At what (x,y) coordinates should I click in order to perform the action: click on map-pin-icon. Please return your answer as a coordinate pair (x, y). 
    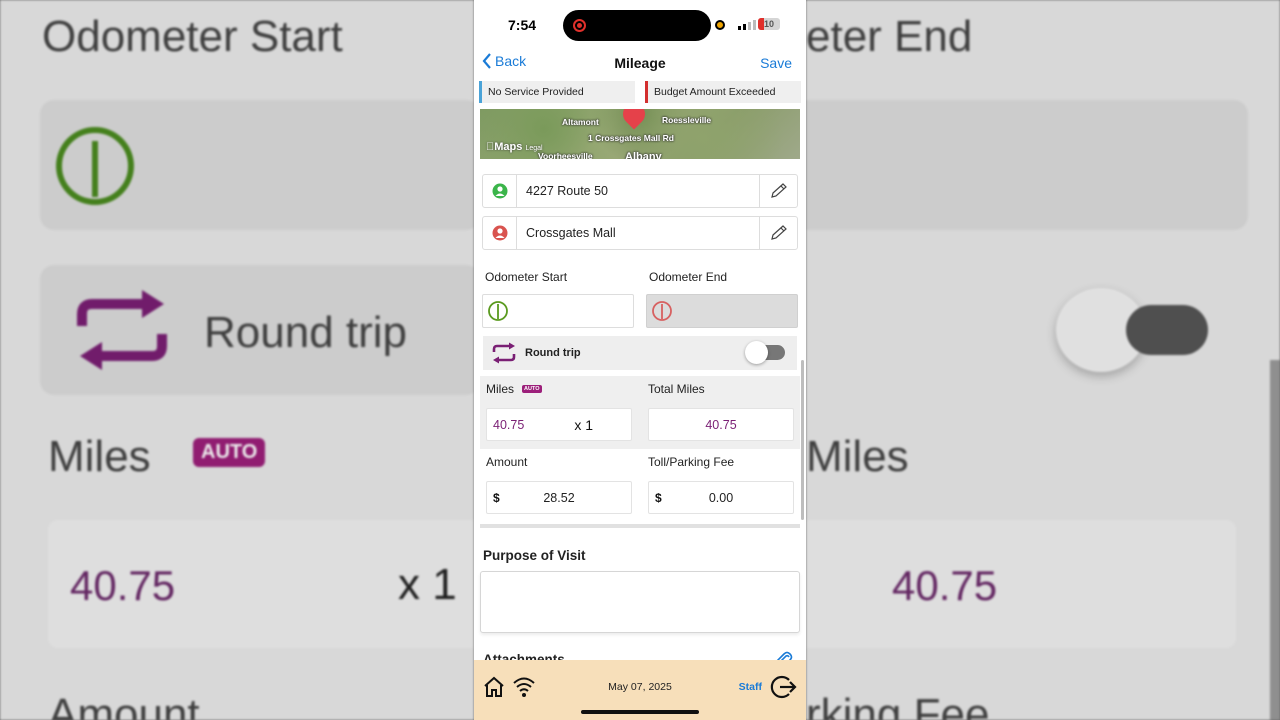
    Looking at the image, I should click on (634, 119).